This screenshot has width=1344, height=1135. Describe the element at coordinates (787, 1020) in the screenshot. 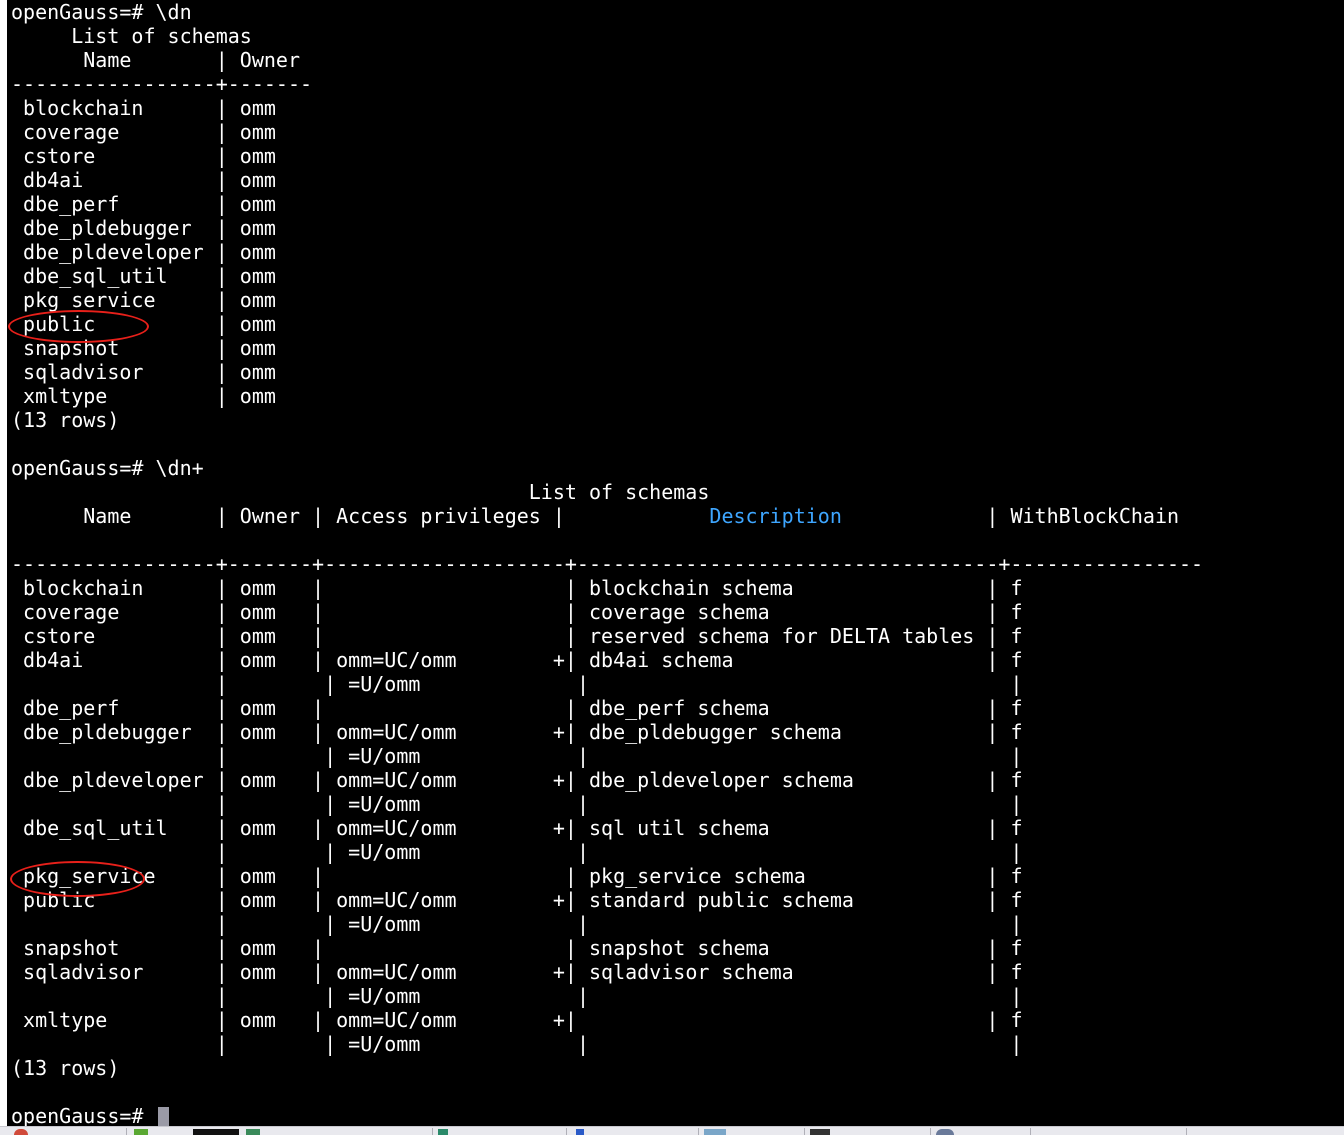

I see `schema-description` at that location.